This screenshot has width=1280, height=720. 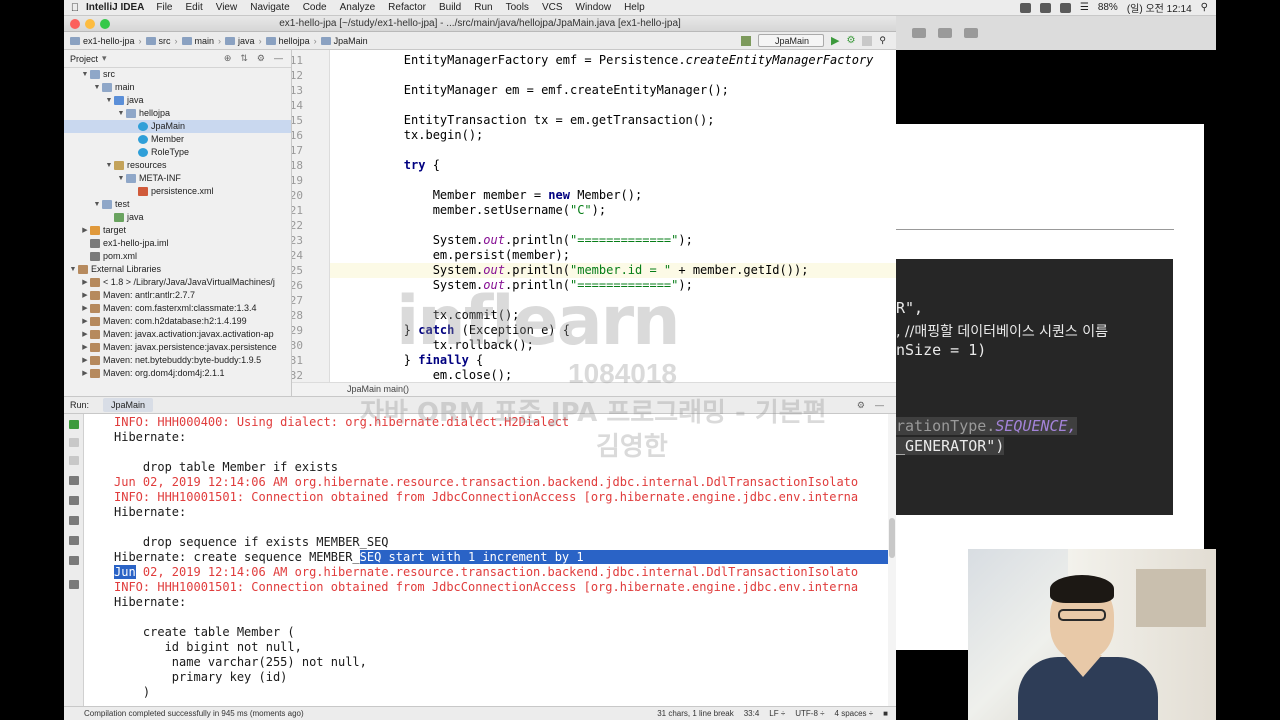 What do you see at coordinates (291, 41) in the screenshot?
I see `breadcrumb-item: hellojpa ›` at bounding box center [291, 41].